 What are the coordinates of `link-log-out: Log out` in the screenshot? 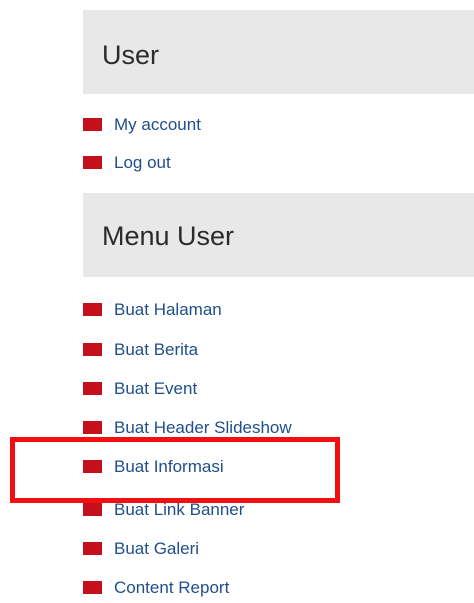 It's located at (127, 162).